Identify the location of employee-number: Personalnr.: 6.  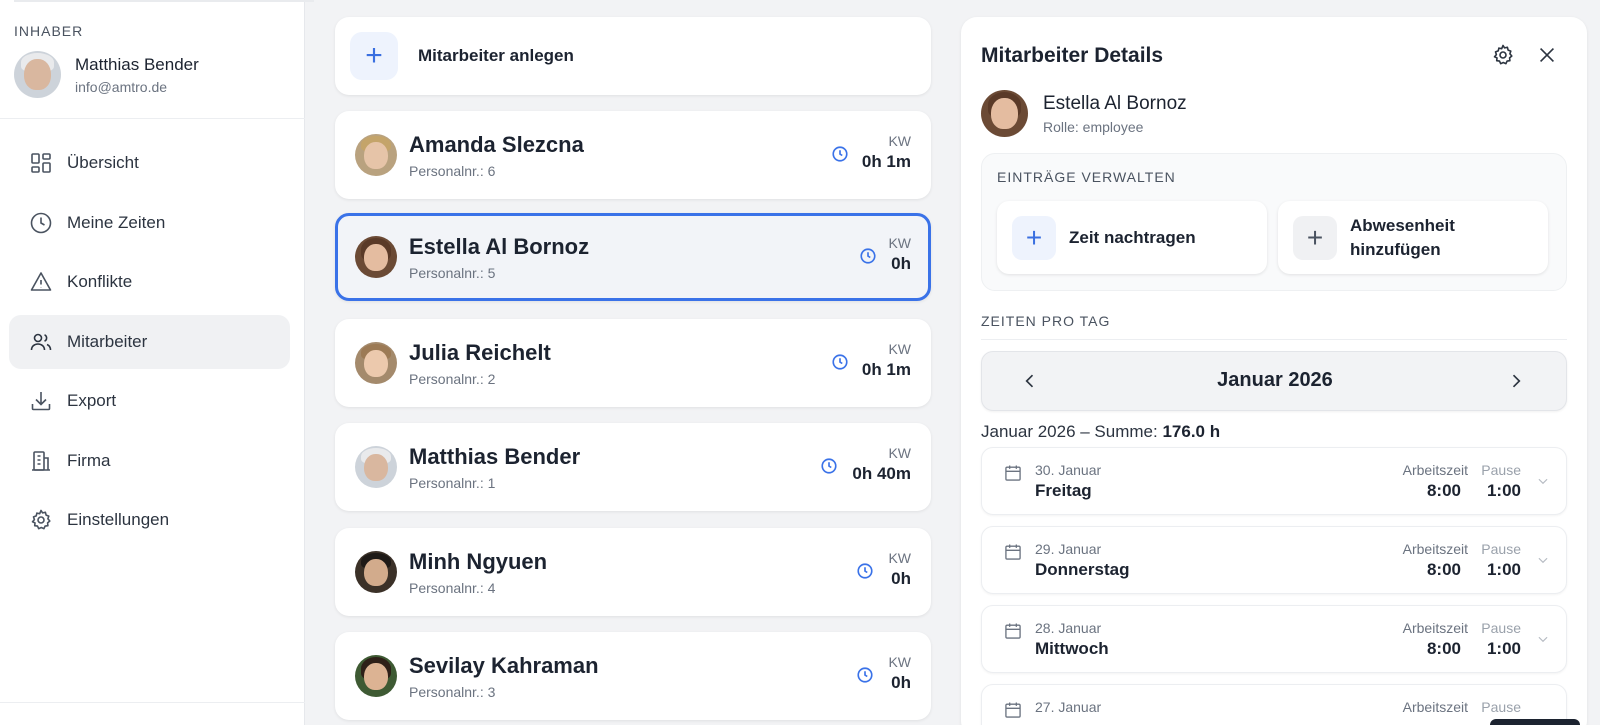
(452, 170).